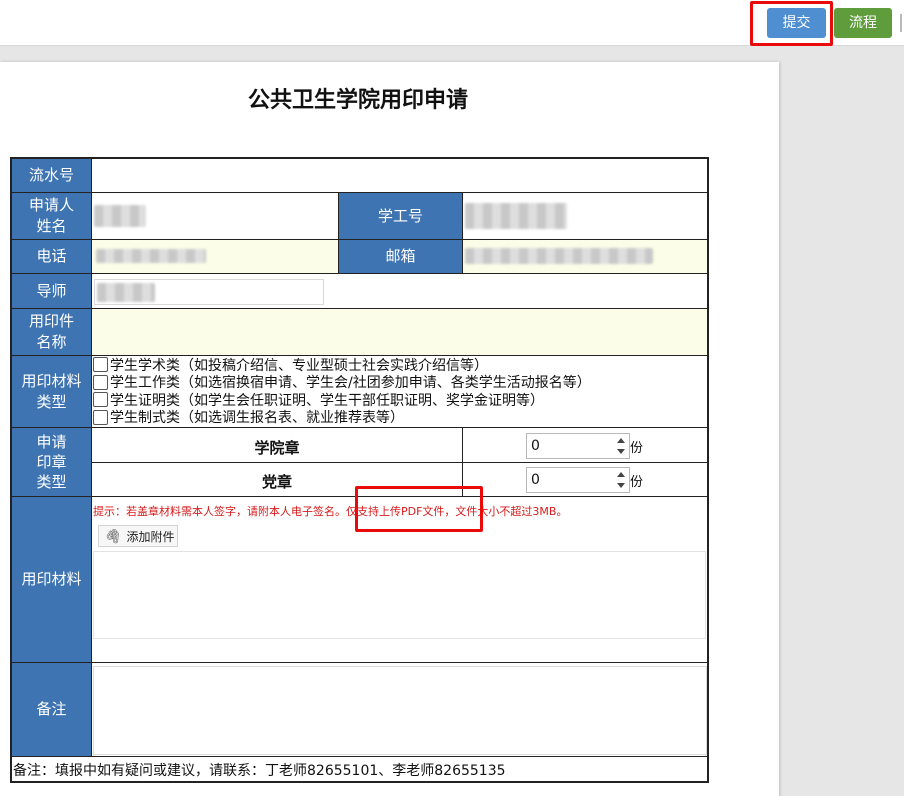  What do you see at coordinates (399, 595) in the screenshot?
I see `attachment-drop-area` at bounding box center [399, 595].